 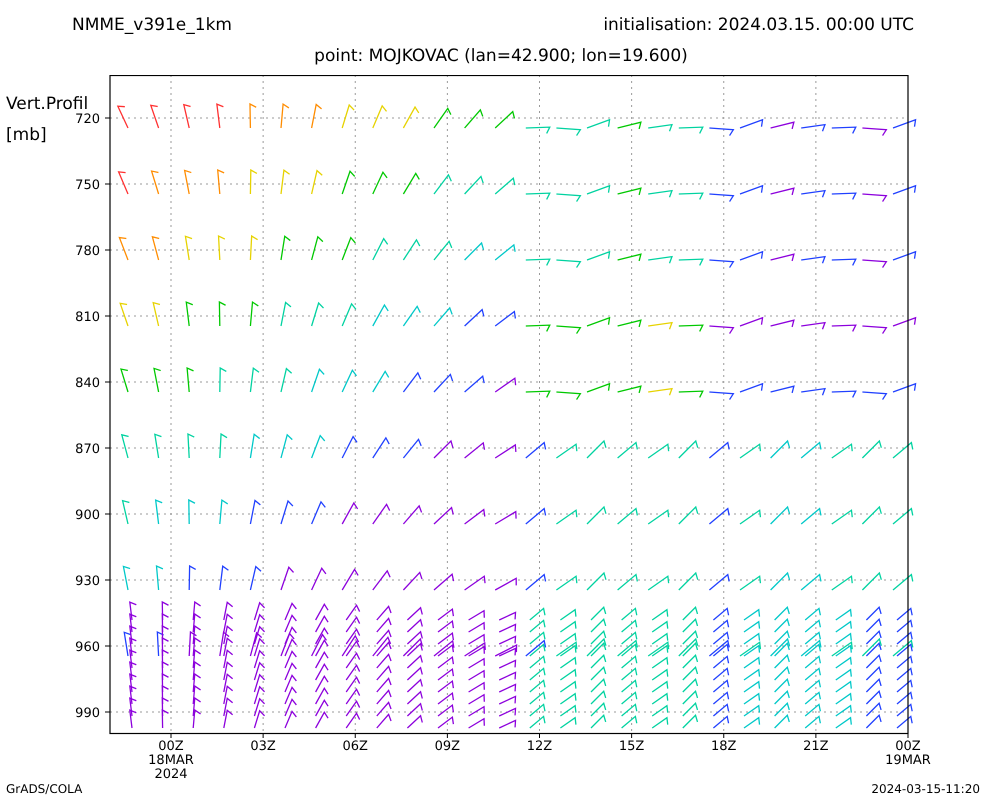 What do you see at coordinates (87, 713) in the screenshot?
I see `y-tick-label: 990` at bounding box center [87, 713].